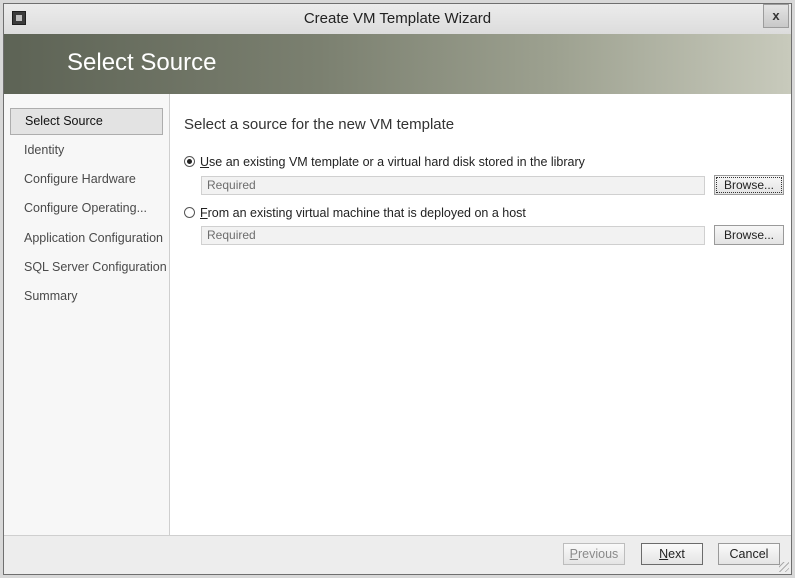 This screenshot has height=578, width=795. I want to click on option-mnemonic: U, so click(205, 162).